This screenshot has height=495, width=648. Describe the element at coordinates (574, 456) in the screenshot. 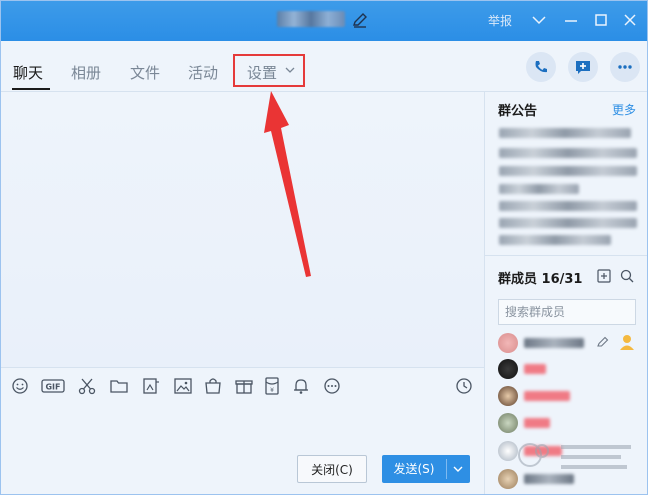

I see `baidu-watermark-logo` at that location.